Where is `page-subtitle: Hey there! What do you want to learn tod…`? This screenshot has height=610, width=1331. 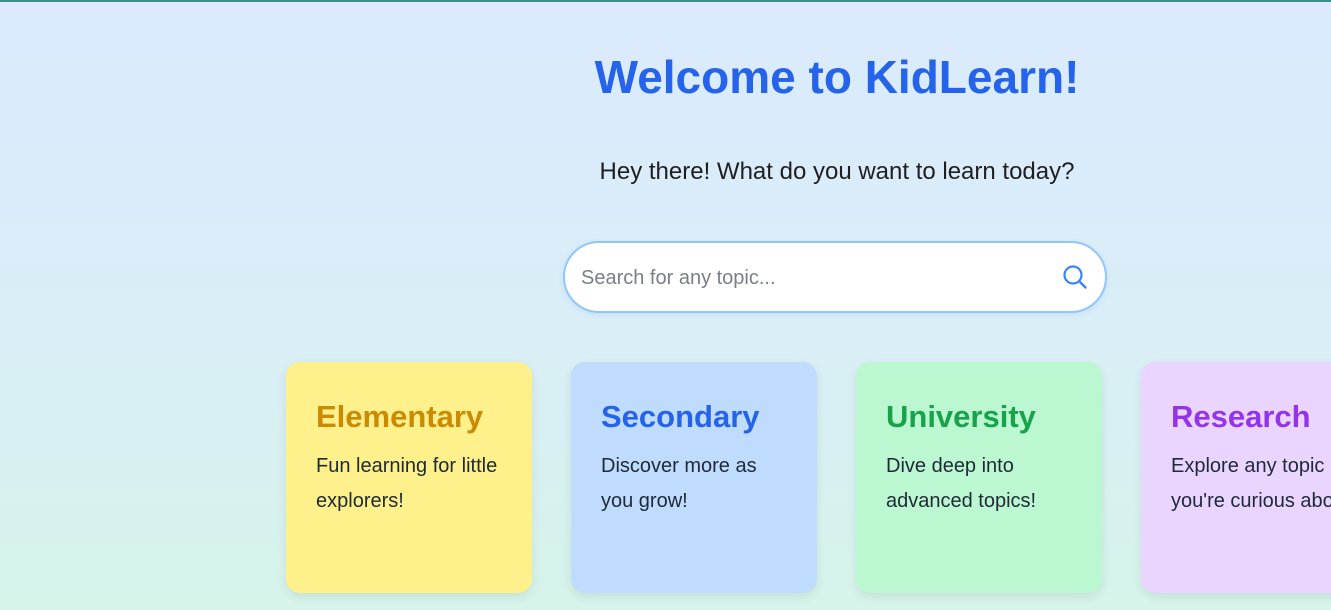
page-subtitle: Hey there! What do you want to learn tod… is located at coordinates (837, 171).